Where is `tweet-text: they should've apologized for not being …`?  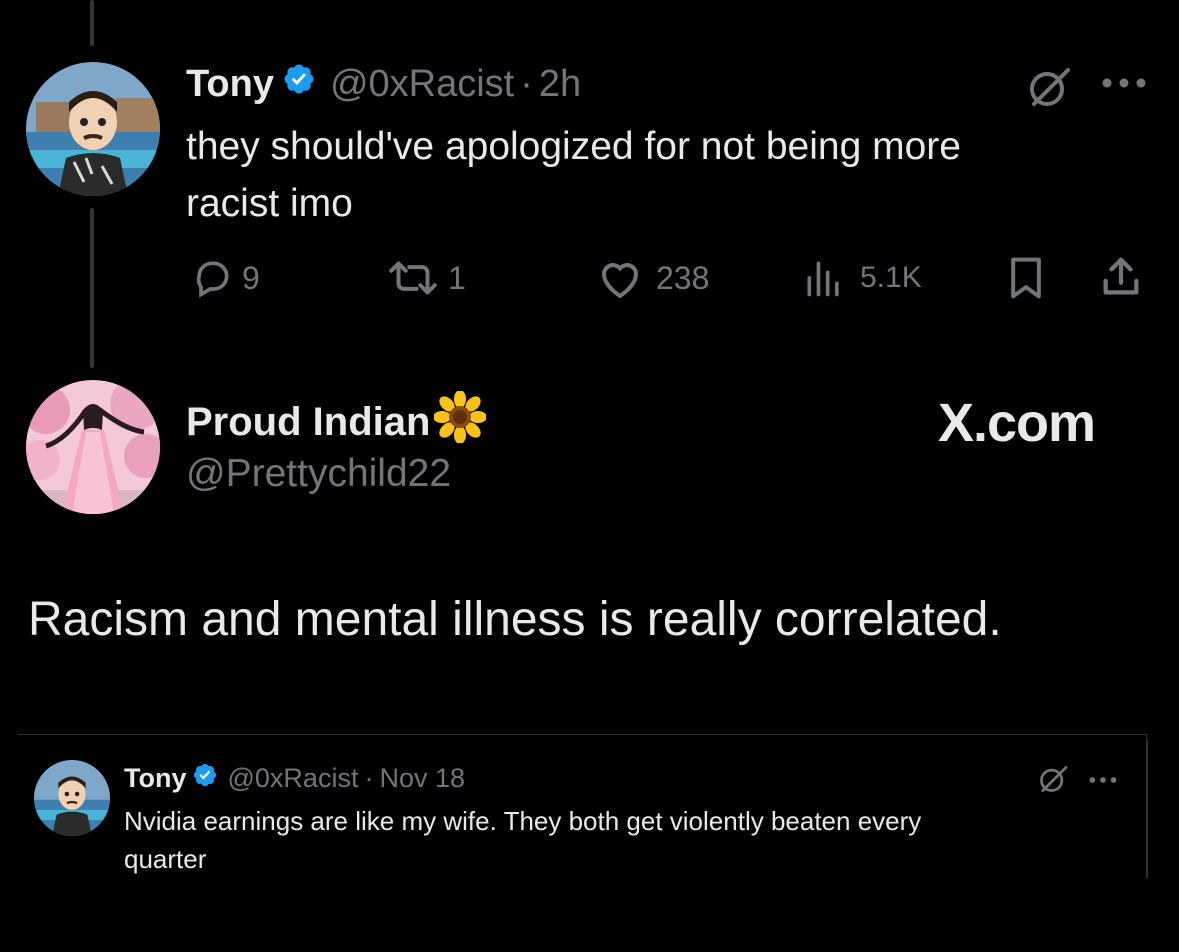
tweet-text: they should've apologized for not being … is located at coordinates (573, 175).